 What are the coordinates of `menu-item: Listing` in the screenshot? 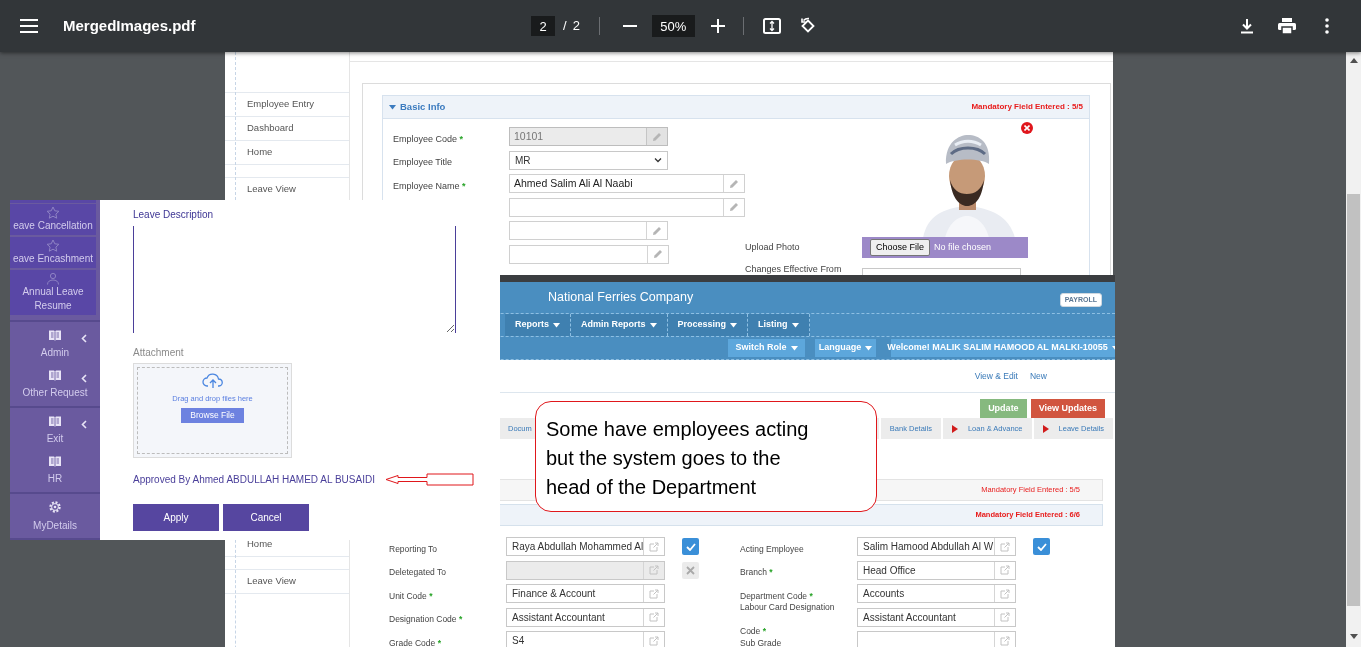 It's located at (779, 325).